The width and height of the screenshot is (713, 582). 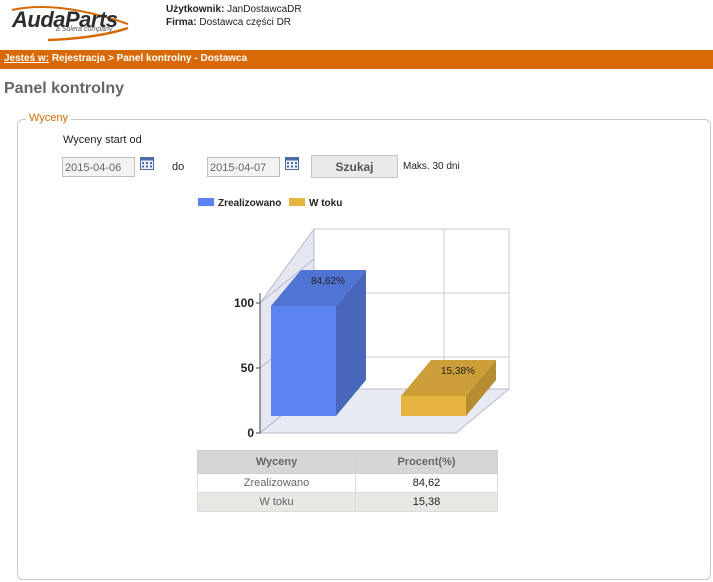 I want to click on legend-label-in-progress: W toku, so click(x=326, y=203).